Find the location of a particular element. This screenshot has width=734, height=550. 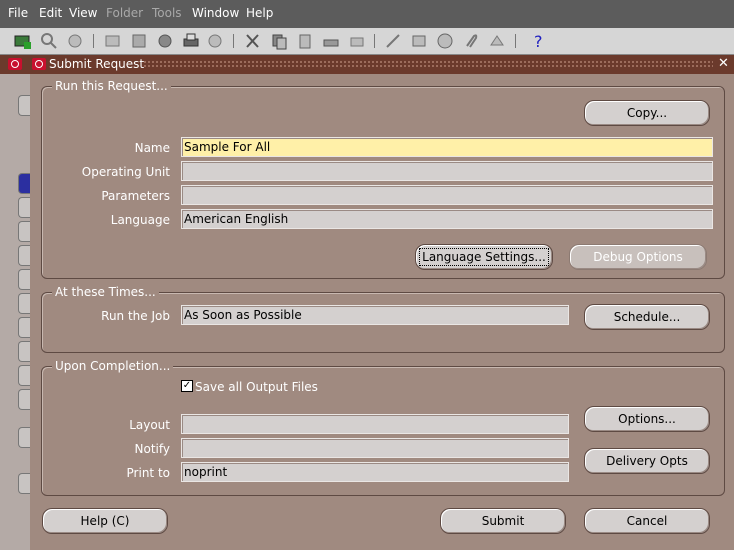

zoom-icon is located at coordinates (419, 41).